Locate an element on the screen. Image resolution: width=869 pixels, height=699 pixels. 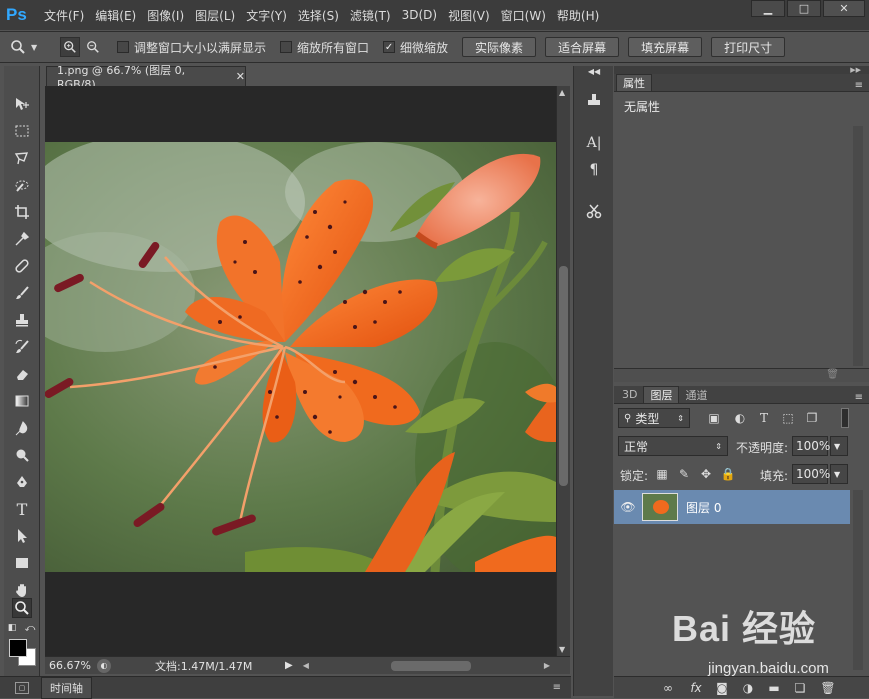
crop-tool is located at coordinates (22, 212).